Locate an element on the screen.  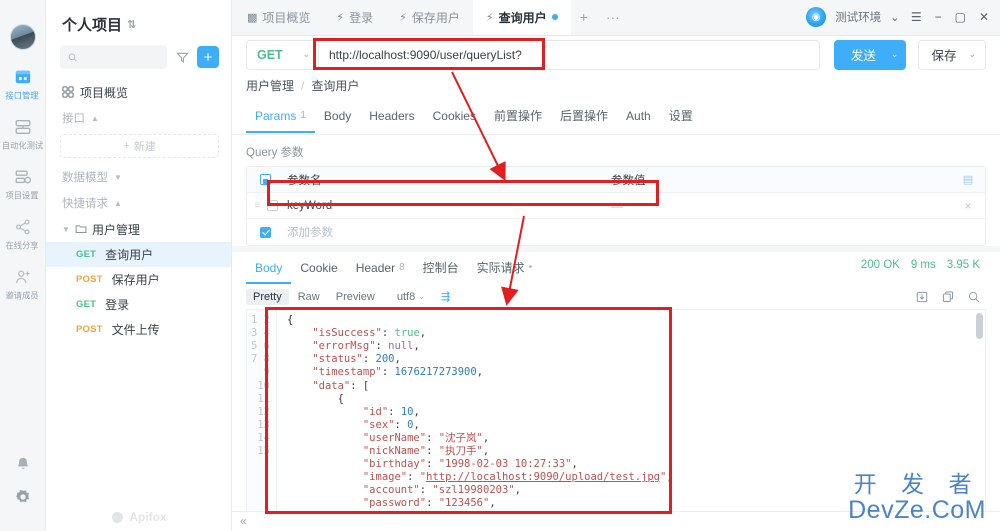
rail-item-project-settings: 项目设置 is located at coordinates (23, 185).